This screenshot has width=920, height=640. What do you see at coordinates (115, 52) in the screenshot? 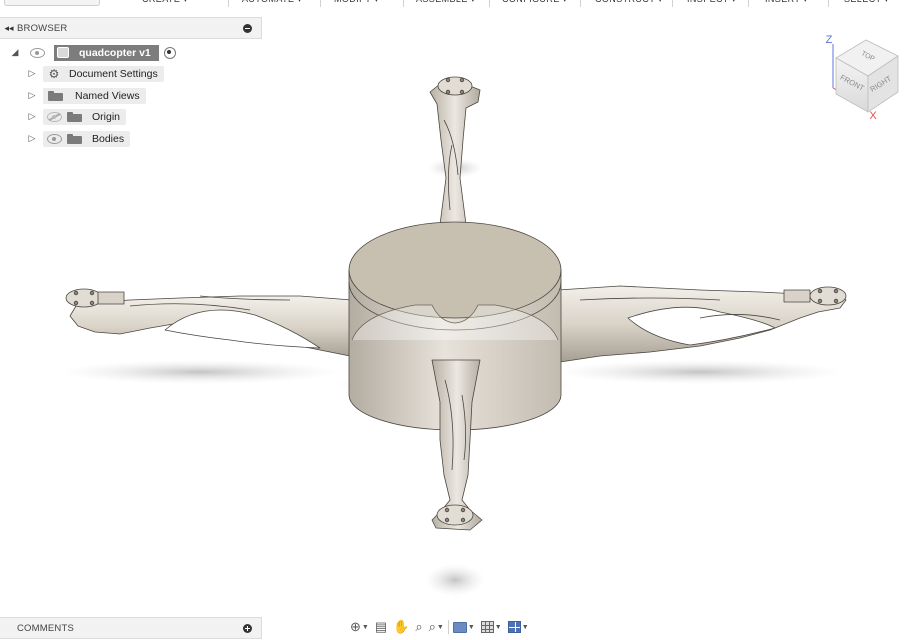
I see `root-component-label: quadcopter v1` at bounding box center [115, 52].